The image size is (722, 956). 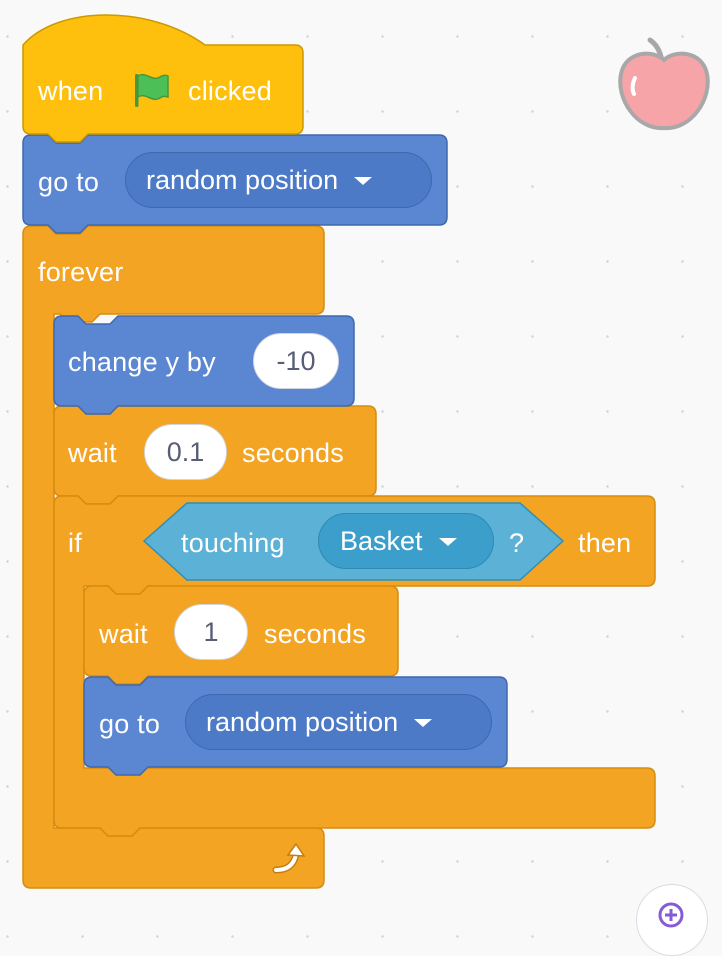 I want to click on zoom-in-button, so click(x=672, y=920).